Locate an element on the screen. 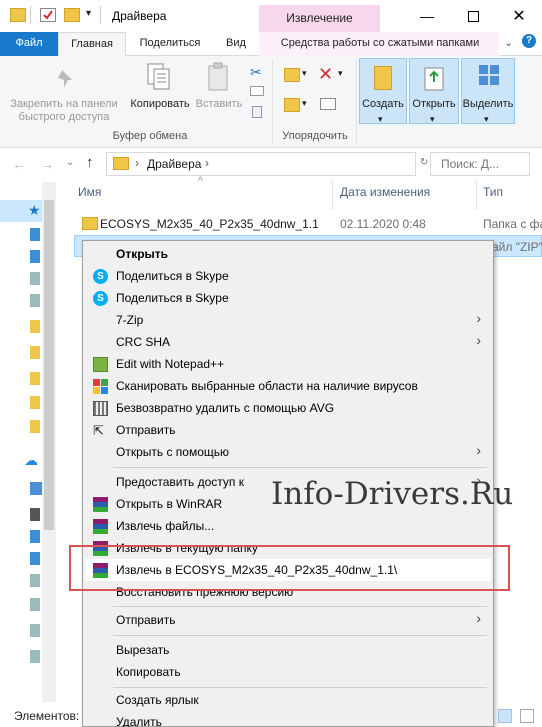 The image size is (542, 727). column-header-date: Дата изменения is located at coordinates (385, 192).